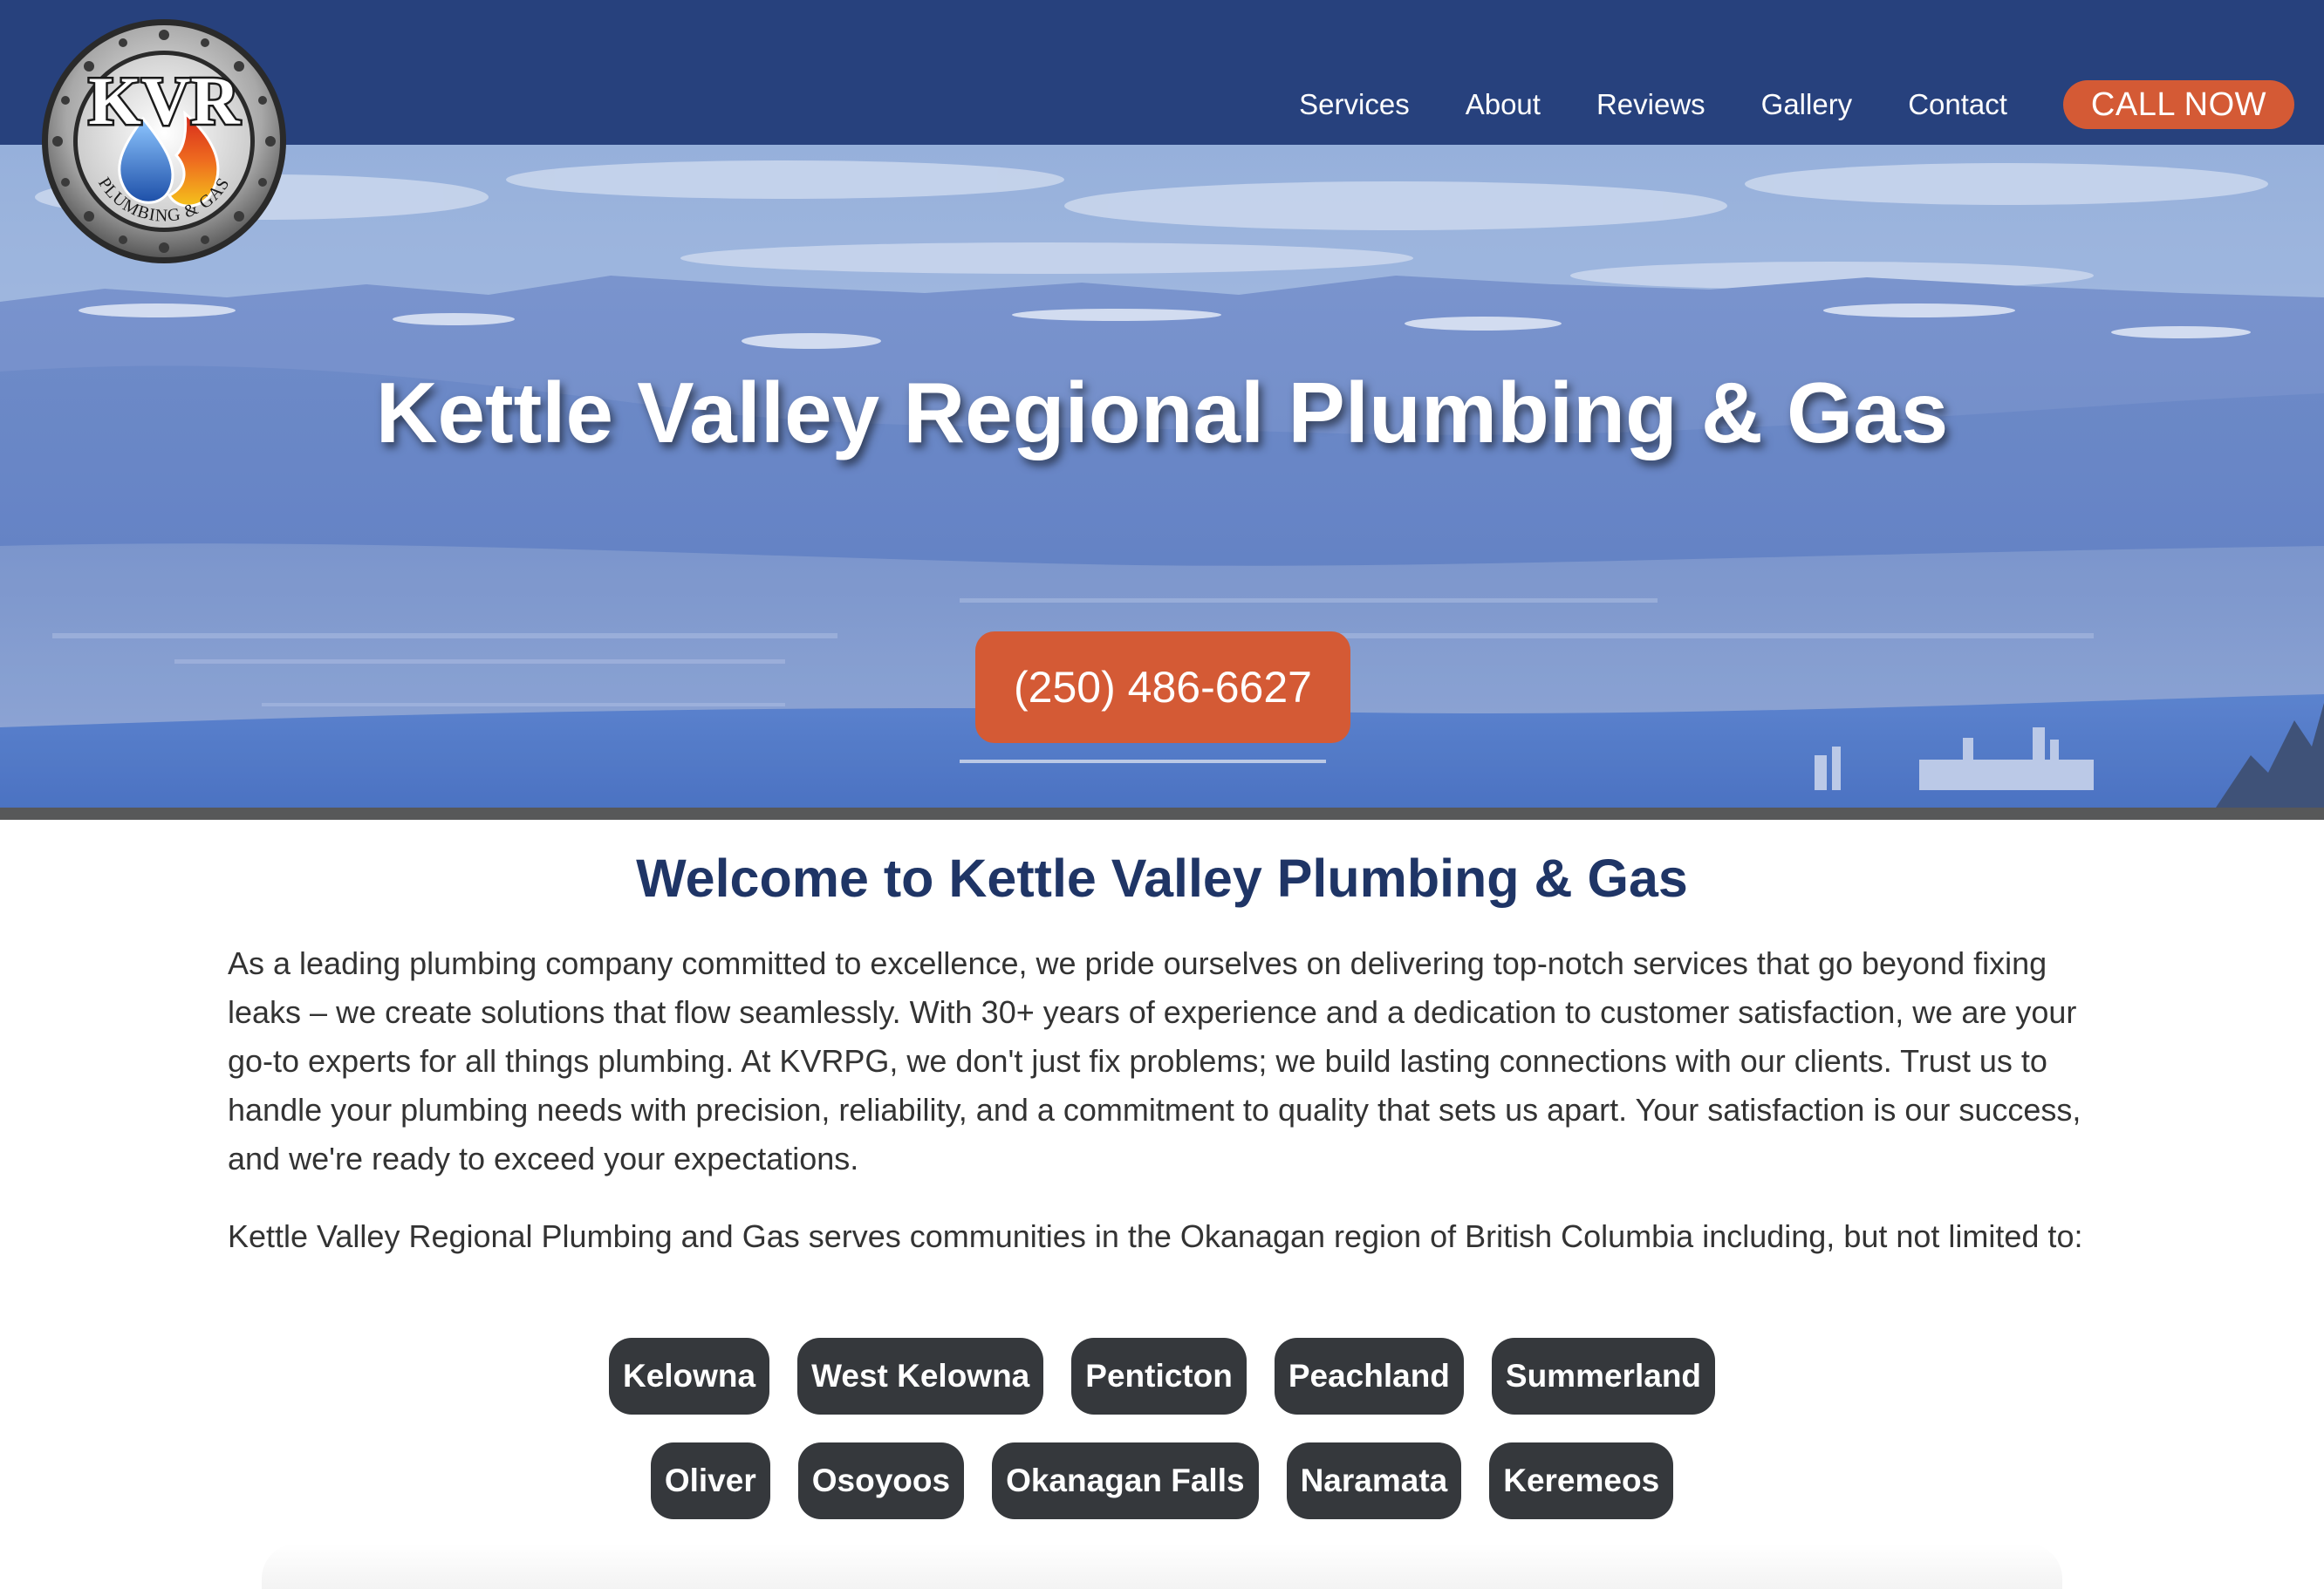 This screenshot has width=2324, height=1589. I want to click on next-section-edge, so click(1162, 1566).